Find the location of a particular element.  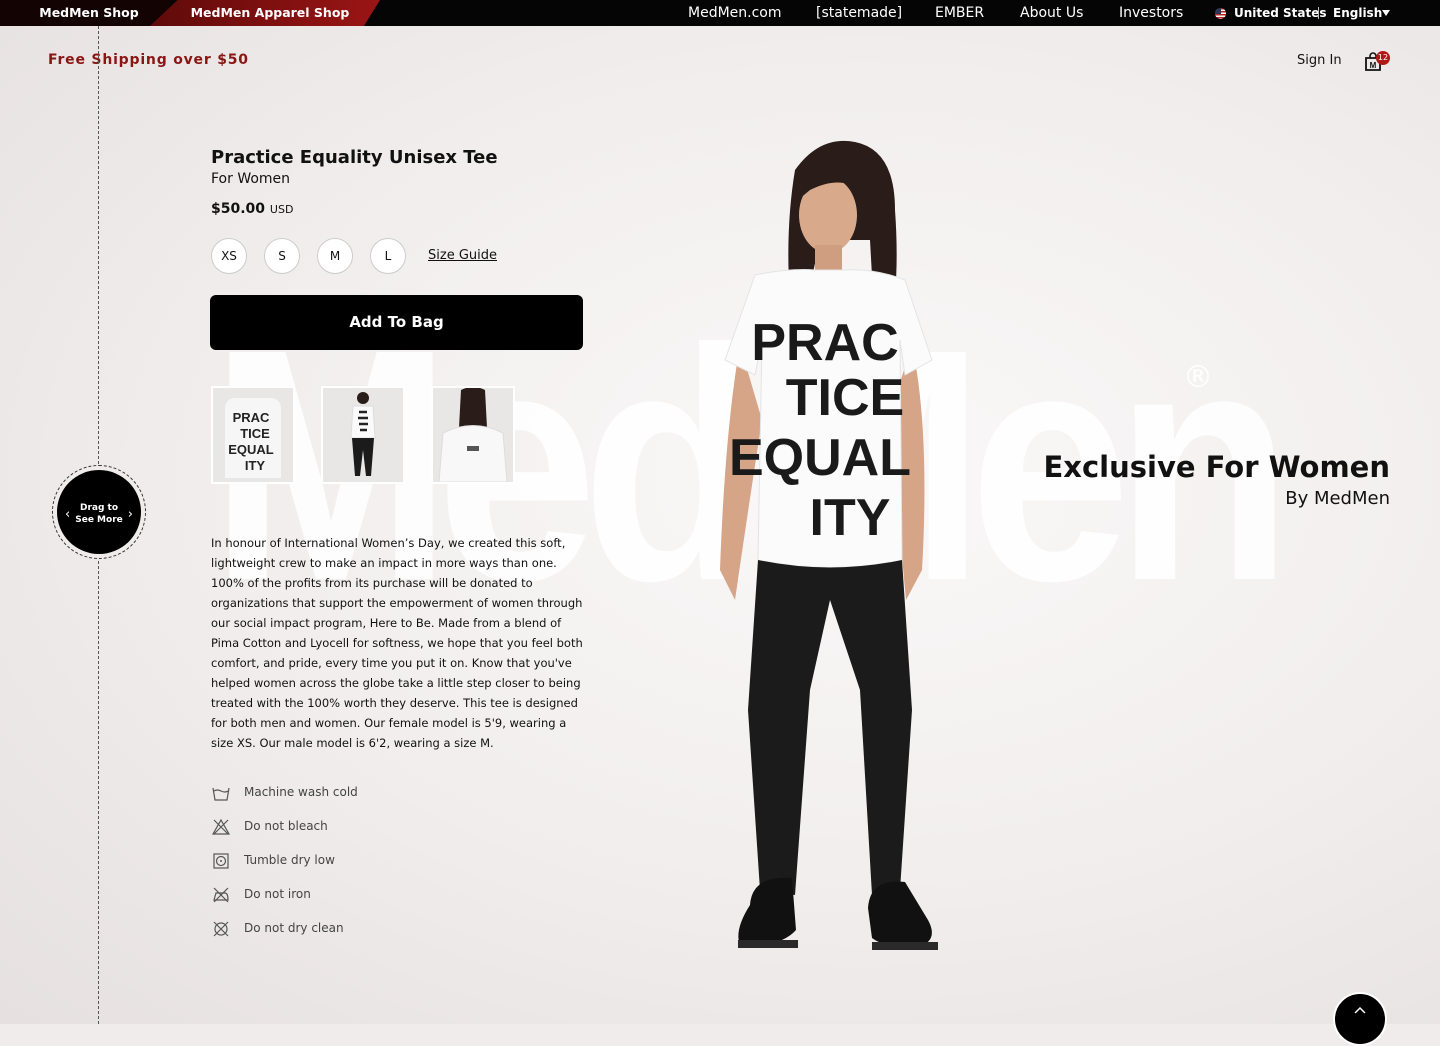

nav-about-us: About Us is located at coordinates (1051, 13).